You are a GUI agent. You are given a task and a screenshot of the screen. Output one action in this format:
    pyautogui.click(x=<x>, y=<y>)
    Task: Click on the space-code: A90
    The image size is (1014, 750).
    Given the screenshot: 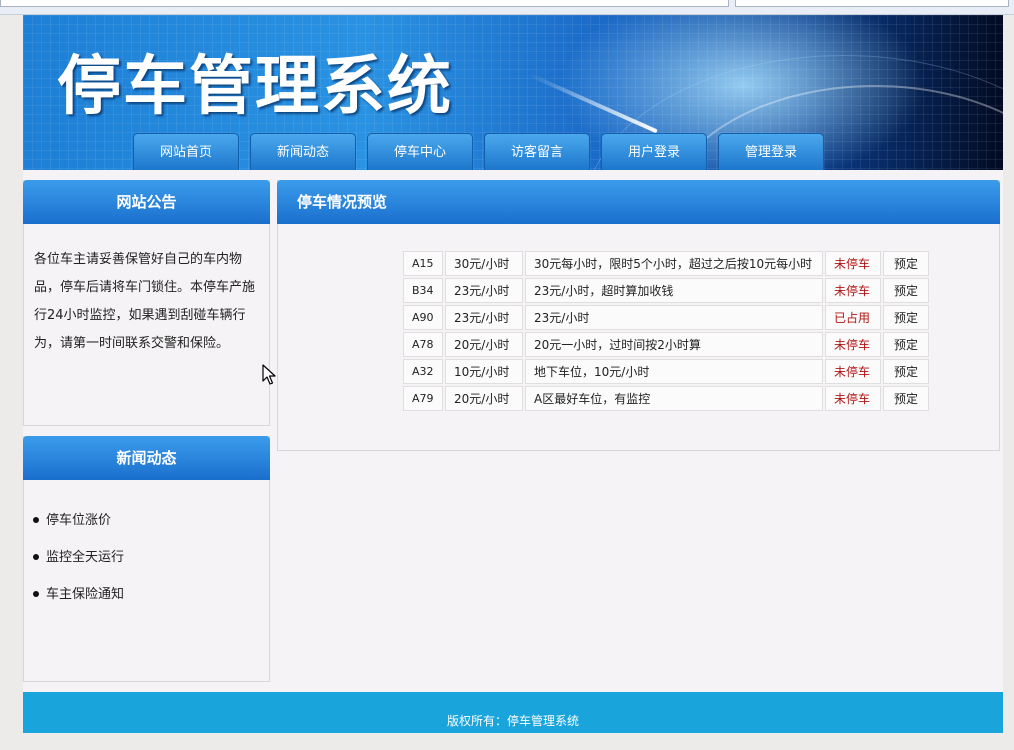 What is the action you would take?
    pyautogui.click(x=423, y=317)
    